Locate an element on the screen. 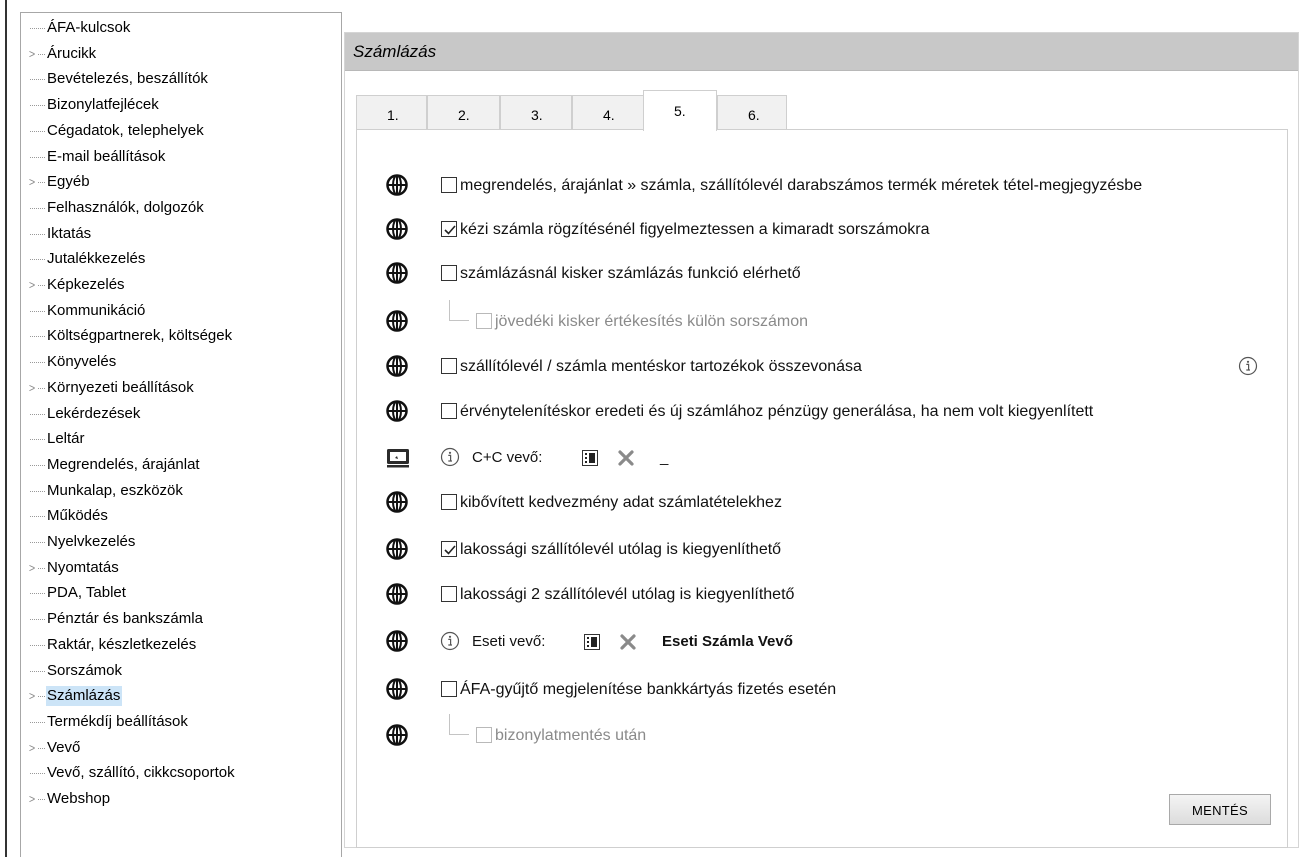 This screenshot has height=857, width=1306. tree-item: E-mail beállítások is located at coordinates (180, 157).